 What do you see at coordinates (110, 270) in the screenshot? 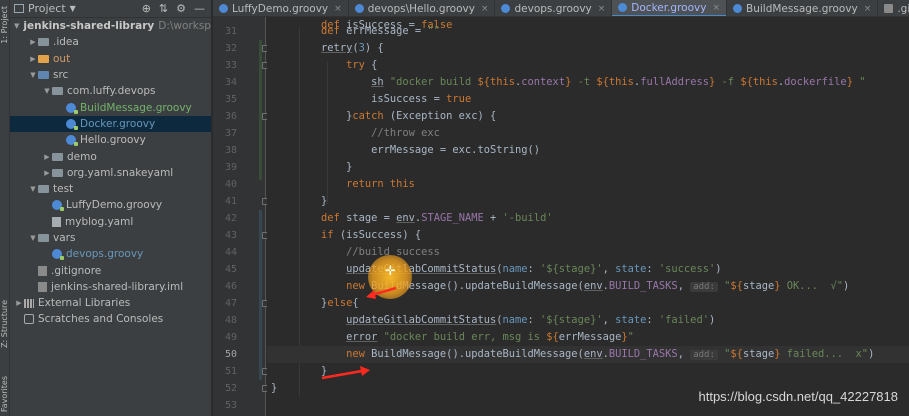
I see `tree-item: .gitignore` at bounding box center [110, 270].